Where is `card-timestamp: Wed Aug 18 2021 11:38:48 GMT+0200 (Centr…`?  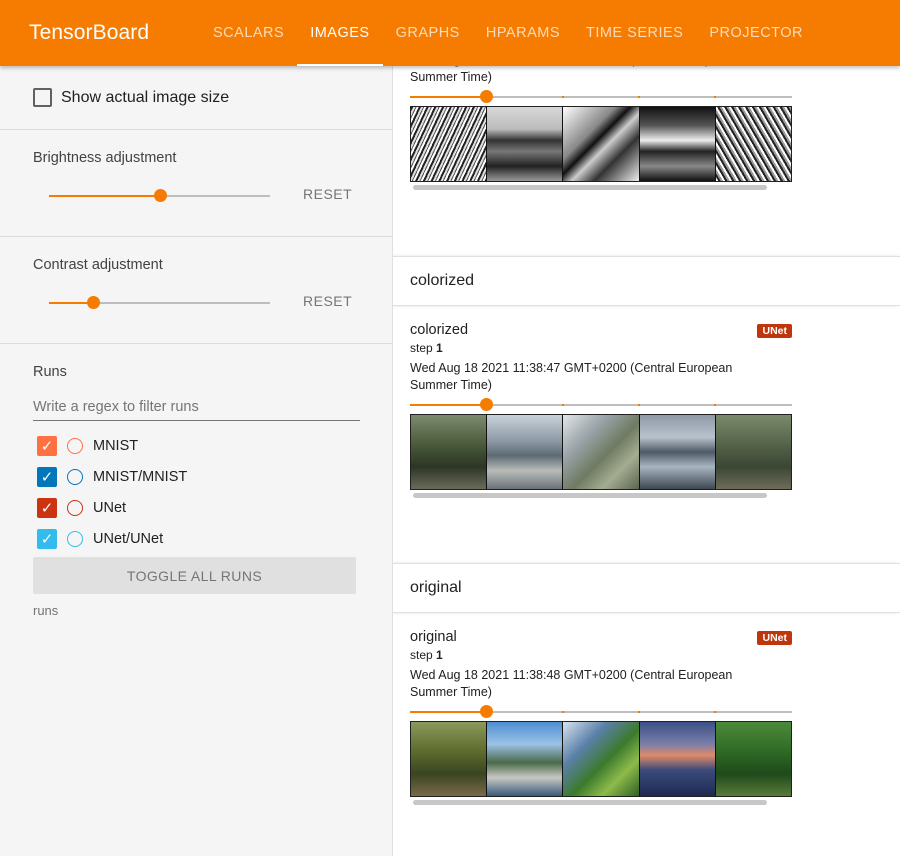 card-timestamp: Wed Aug 18 2021 11:38:48 GMT+0200 (Centr… is located at coordinates (571, 683).